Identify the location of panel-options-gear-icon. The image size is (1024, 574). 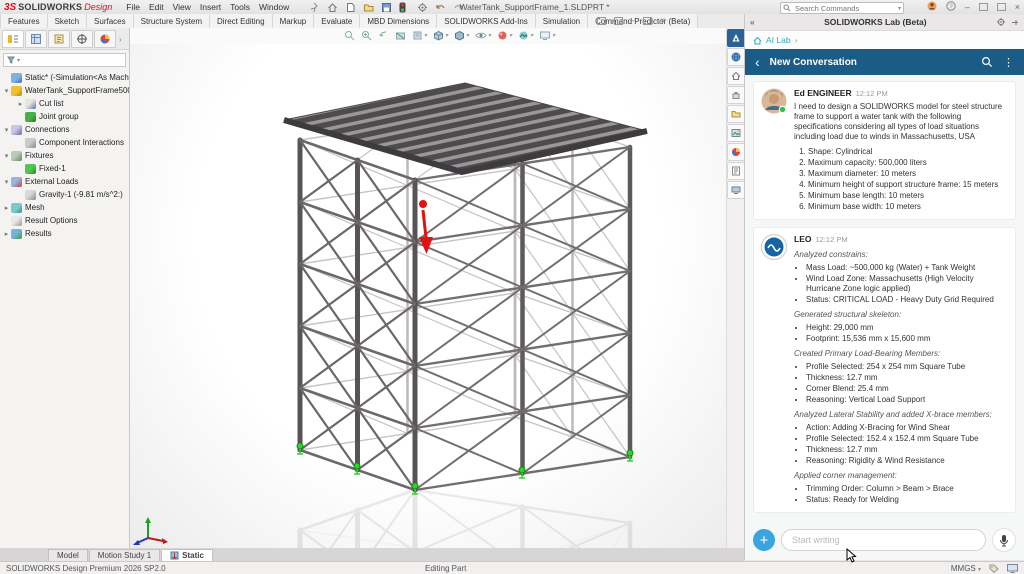
(1001, 22).